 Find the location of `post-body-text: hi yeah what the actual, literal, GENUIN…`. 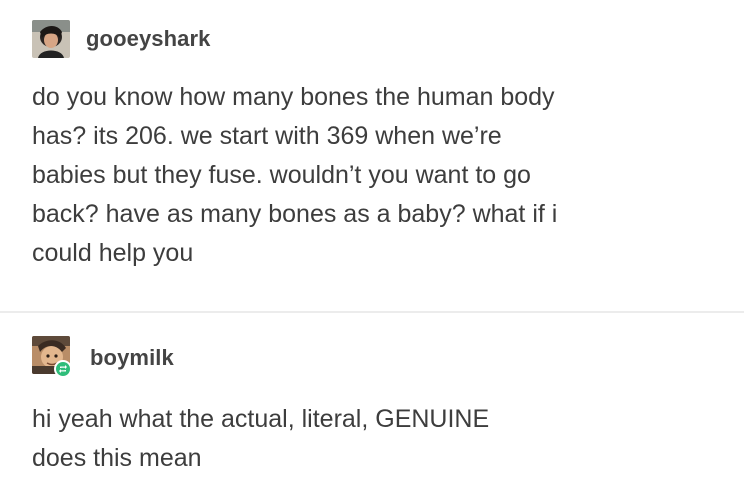

post-body-text: hi yeah what the actual, literal, GENUIN… is located at coordinates (261, 438).